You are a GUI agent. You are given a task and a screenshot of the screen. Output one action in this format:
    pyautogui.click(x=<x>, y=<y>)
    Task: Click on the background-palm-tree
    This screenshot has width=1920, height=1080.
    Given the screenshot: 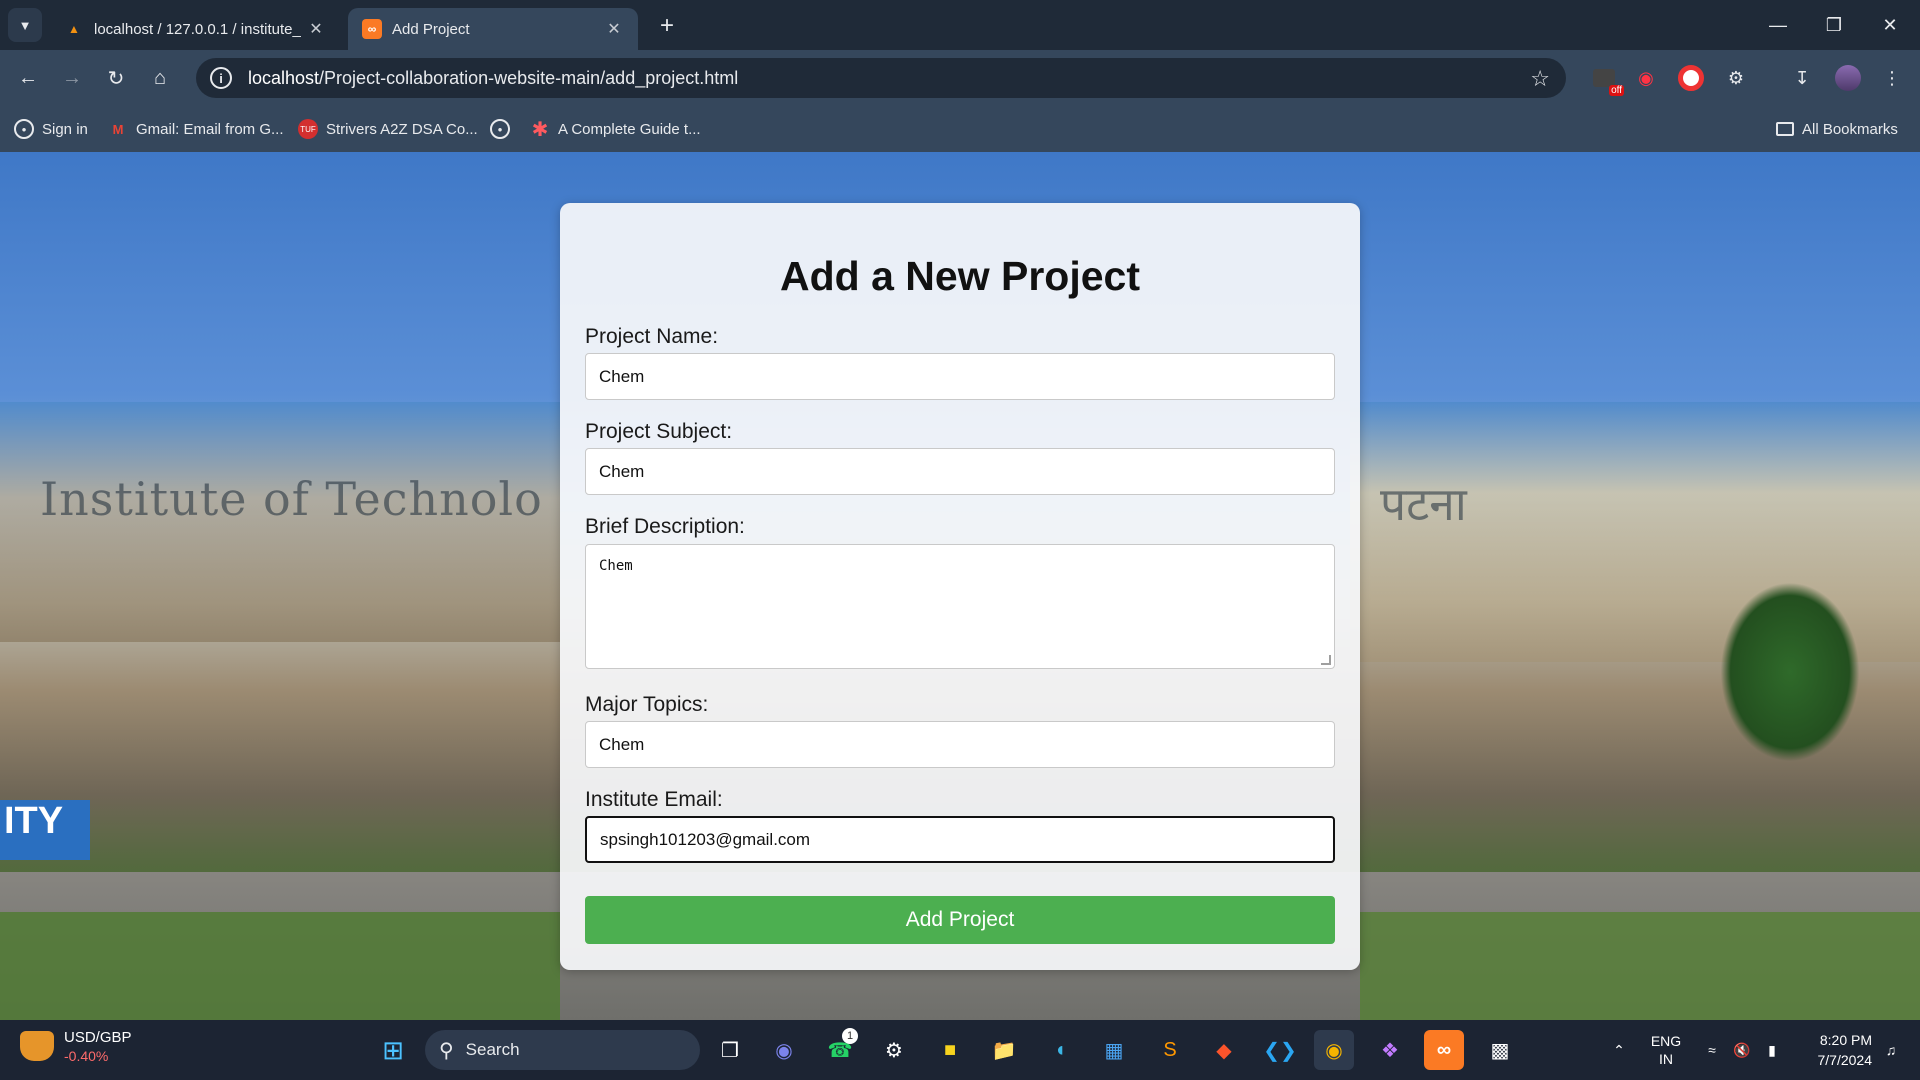 What is the action you would take?
    pyautogui.click(x=1790, y=672)
    